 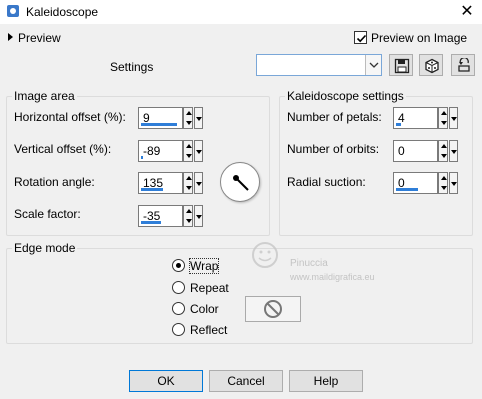 I want to click on settings-label: Settings, so click(x=132, y=67).